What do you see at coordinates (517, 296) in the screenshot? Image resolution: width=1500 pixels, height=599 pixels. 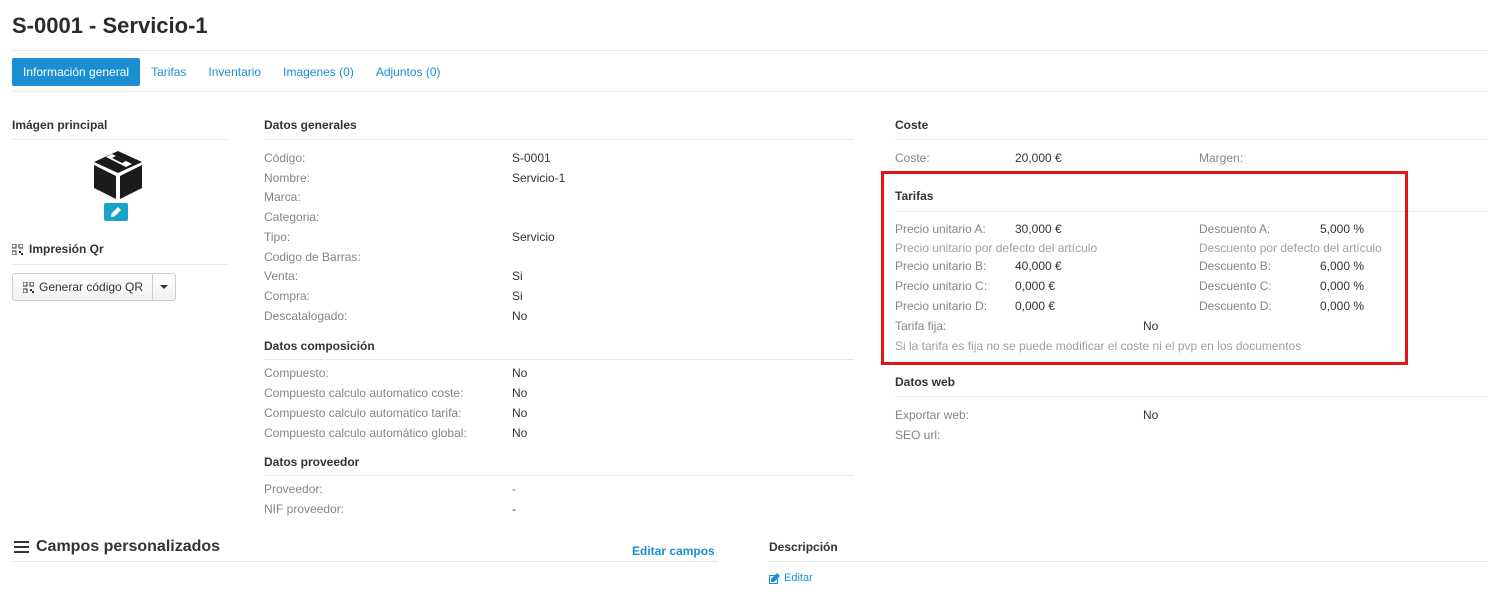 I see `field-value-compra: Si` at bounding box center [517, 296].